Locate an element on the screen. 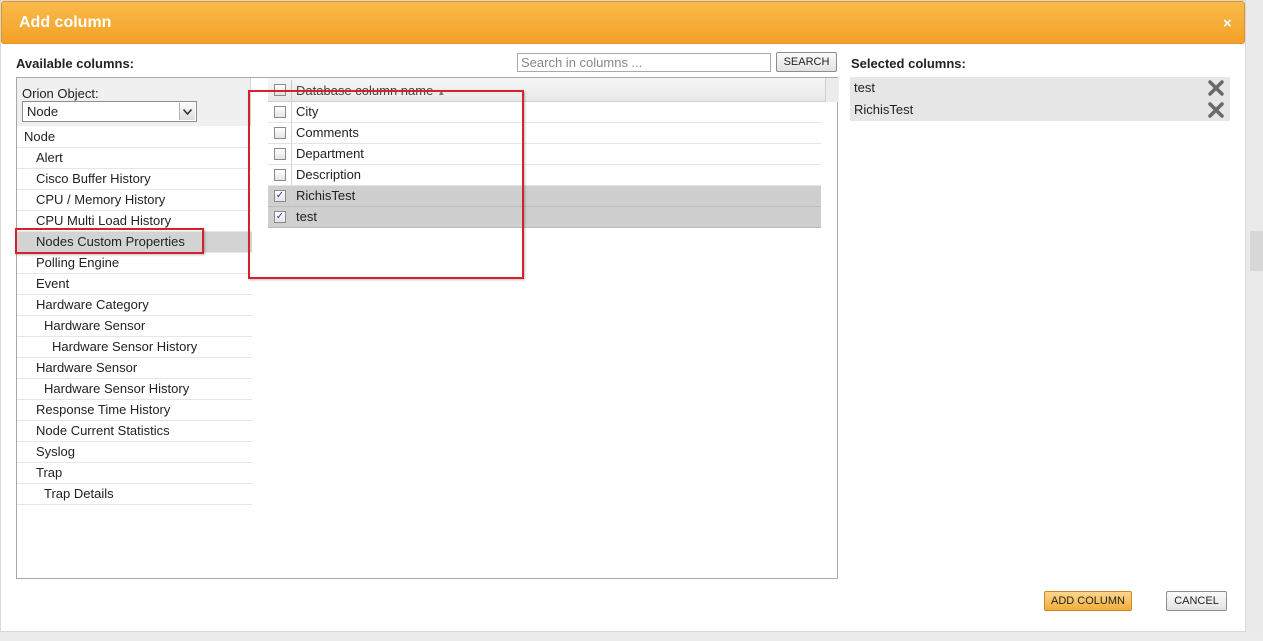  tree-item: Syslog is located at coordinates (134, 452).